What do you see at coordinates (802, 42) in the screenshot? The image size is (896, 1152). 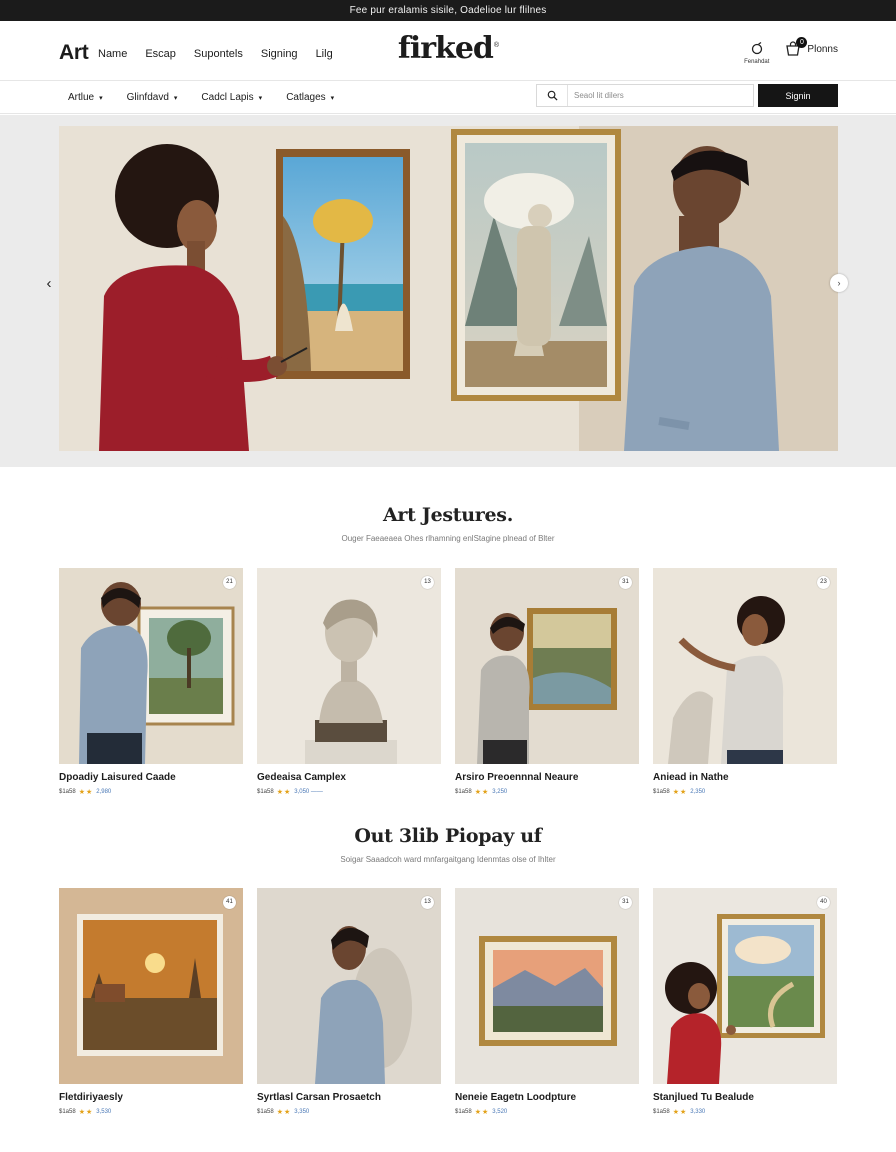 I see `cart-count-badge: 0` at bounding box center [802, 42].